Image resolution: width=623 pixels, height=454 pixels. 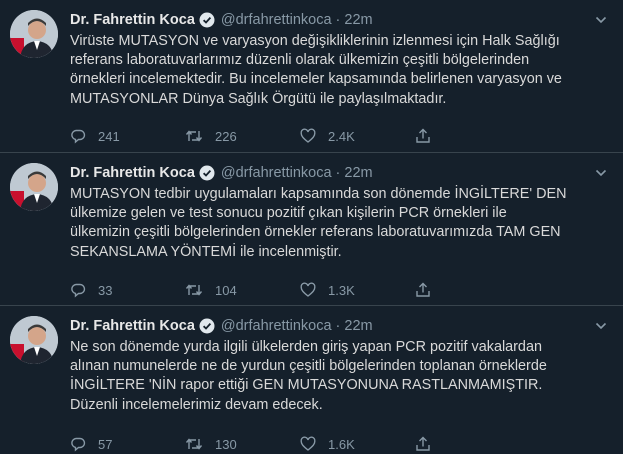 I want to click on reply-count: 241, so click(x=109, y=136).